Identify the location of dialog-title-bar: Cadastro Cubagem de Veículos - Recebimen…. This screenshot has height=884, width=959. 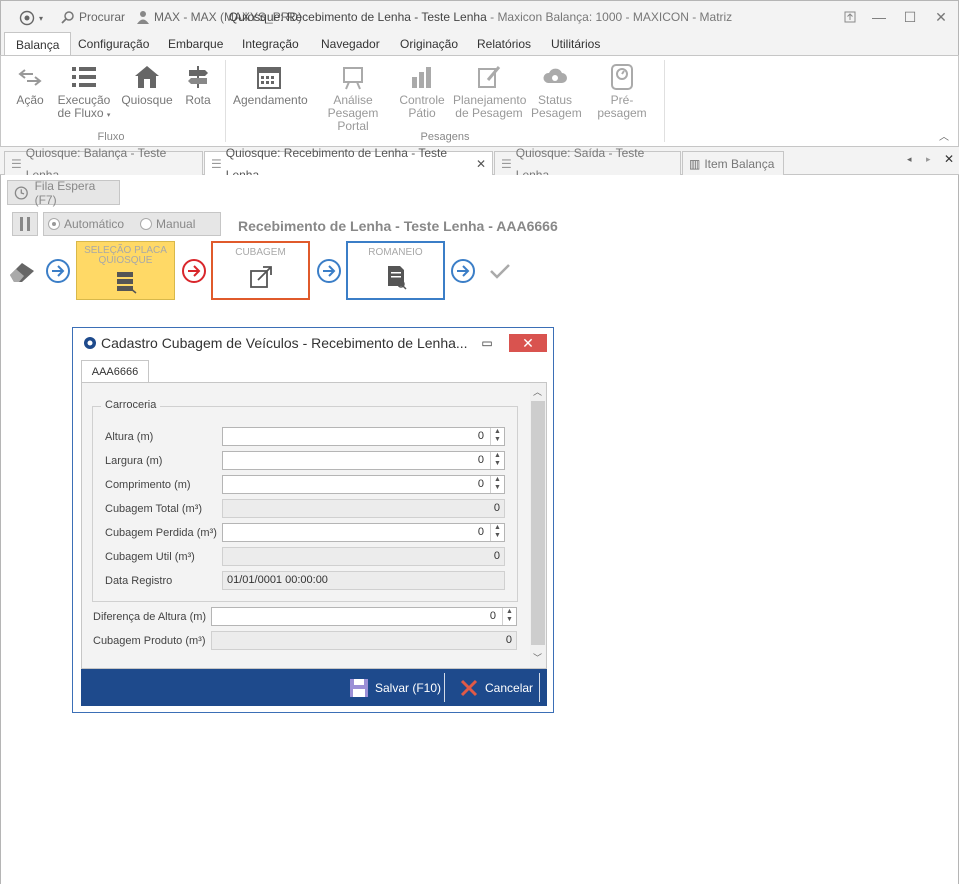
(313, 343).